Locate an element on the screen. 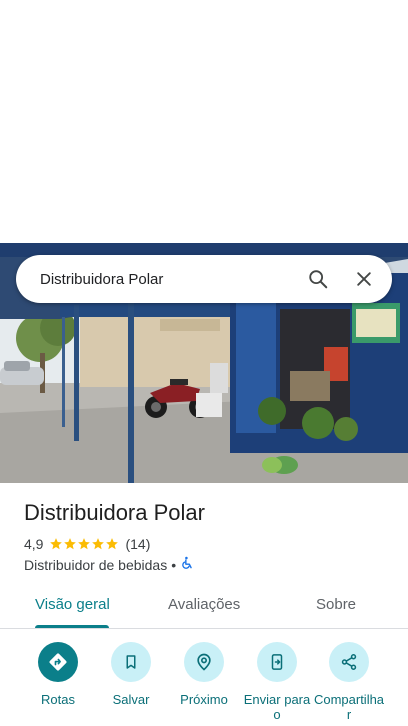  tab-about: Sobre is located at coordinates (336, 604).